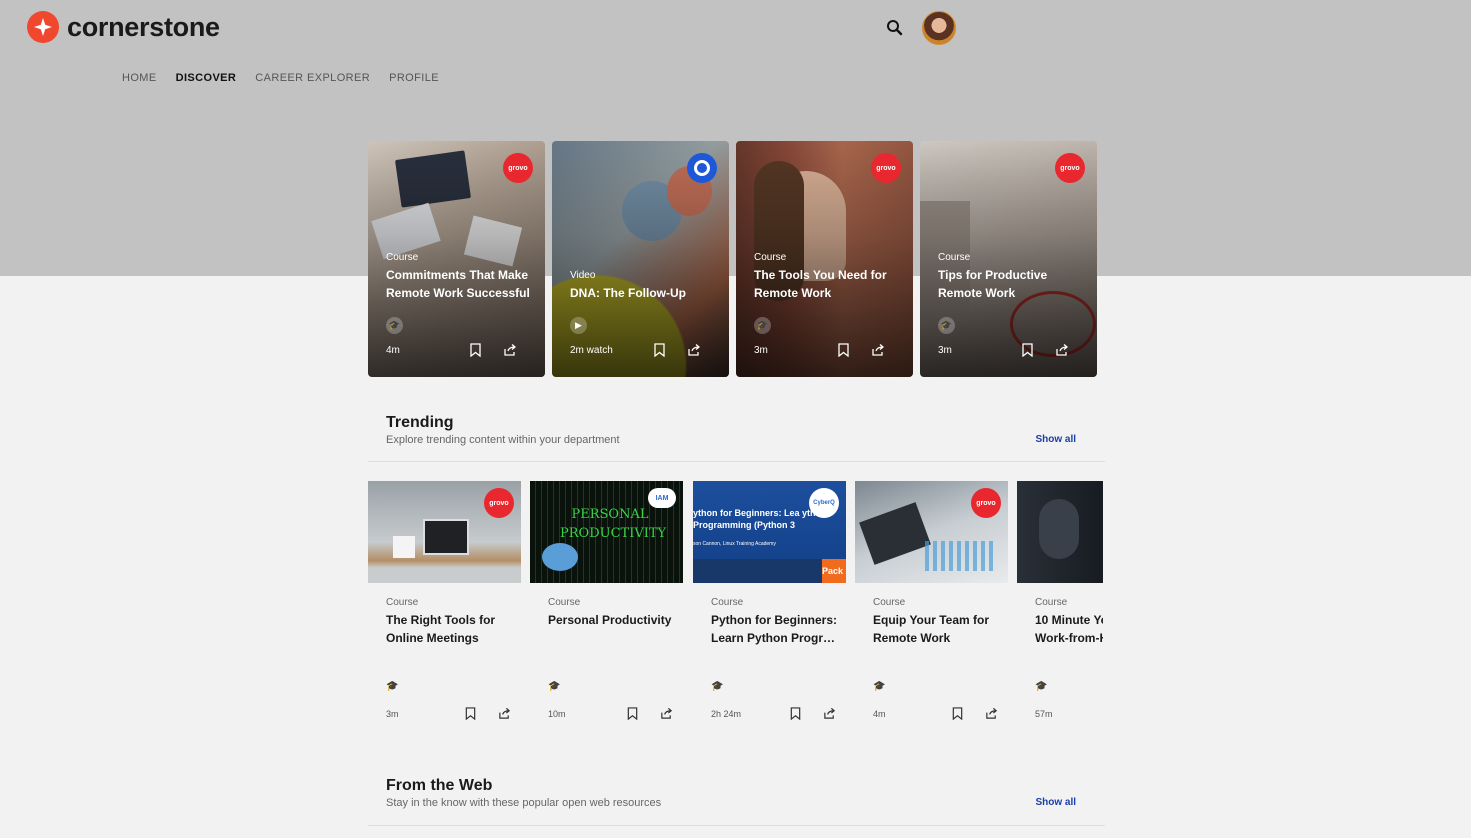  Describe the element at coordinates (1069, 629) in the screenshot. I see `card-title: 10 Minute Yoga for Work-from-Home Life` at that location.